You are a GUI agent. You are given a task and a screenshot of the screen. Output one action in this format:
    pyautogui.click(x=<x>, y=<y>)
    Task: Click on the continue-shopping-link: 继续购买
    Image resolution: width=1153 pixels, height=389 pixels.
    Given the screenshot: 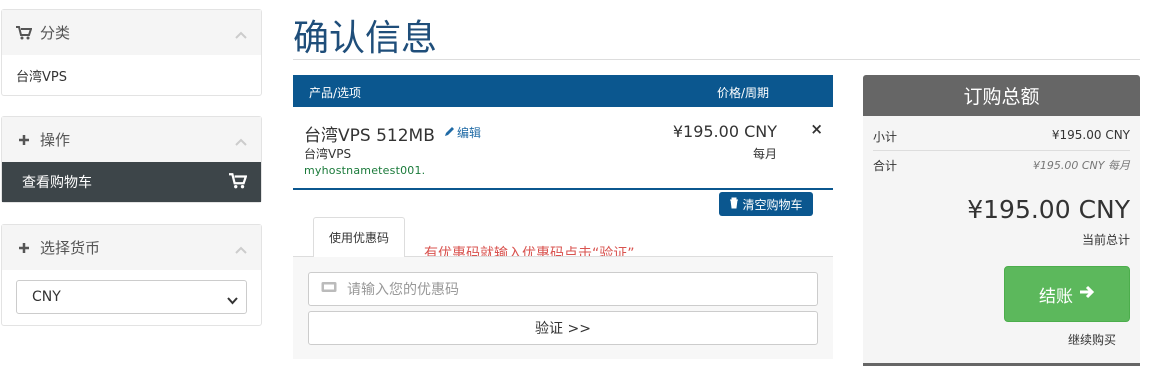 What is the action you would take?
    pyautogui.click(x=1092, y=339)
    